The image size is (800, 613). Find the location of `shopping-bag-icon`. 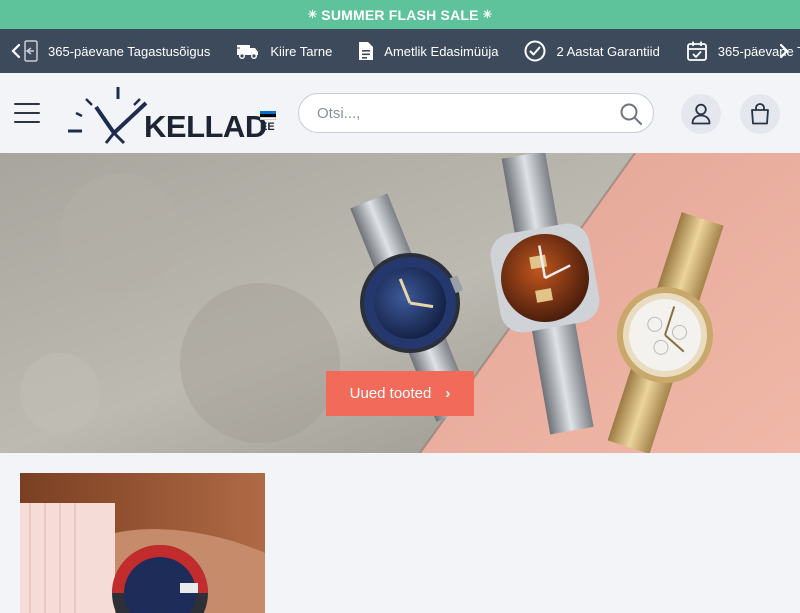

shopping-bag-icon is located at coordinates (760, 114).